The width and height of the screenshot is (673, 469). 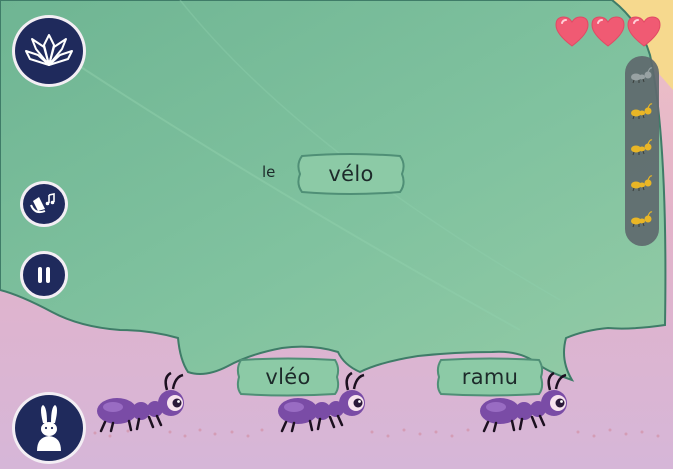 I want to click on answer-choice-card: vléo, so click(x=288, y=377).